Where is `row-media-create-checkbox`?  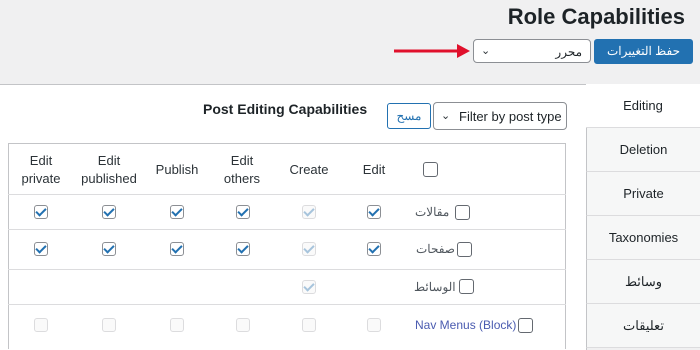 row-media-create-checkbox is located at coordinates (309, 287).